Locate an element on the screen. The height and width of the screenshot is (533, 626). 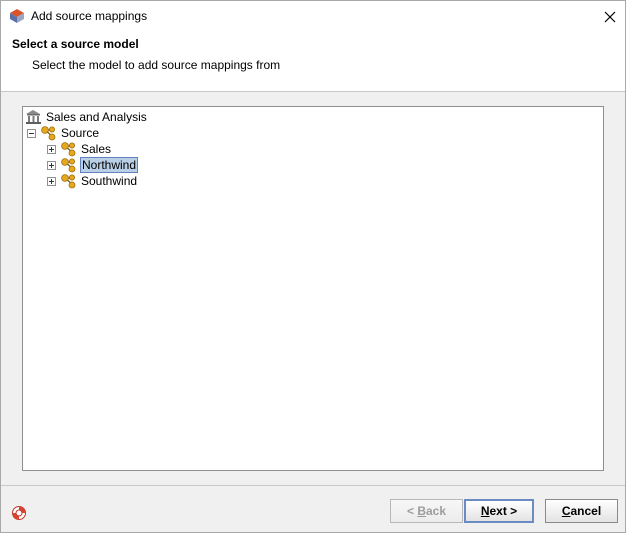
tree-node-label: Source is located at coordinates (80, 133).